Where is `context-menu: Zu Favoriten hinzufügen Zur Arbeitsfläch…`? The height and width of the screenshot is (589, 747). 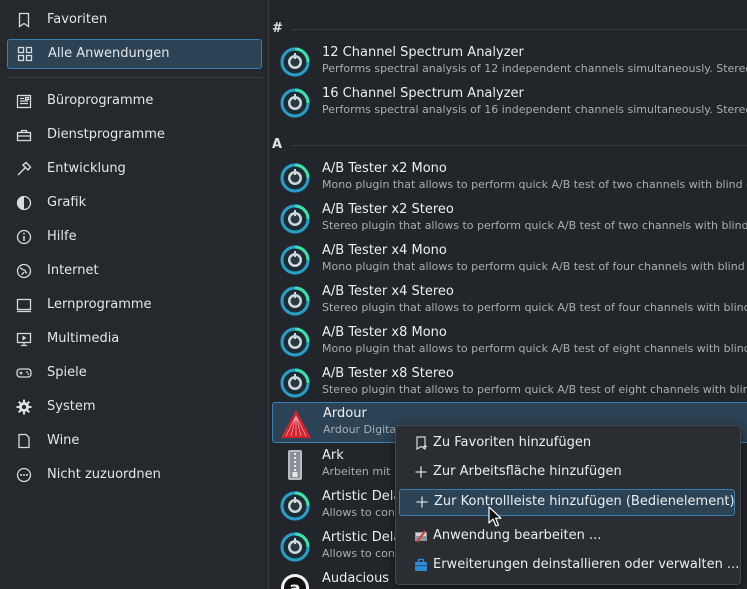 context-menu: Zu Favoriten hinzufügen Zur Arbeitsfläch… is located at coordinates (568, 505).